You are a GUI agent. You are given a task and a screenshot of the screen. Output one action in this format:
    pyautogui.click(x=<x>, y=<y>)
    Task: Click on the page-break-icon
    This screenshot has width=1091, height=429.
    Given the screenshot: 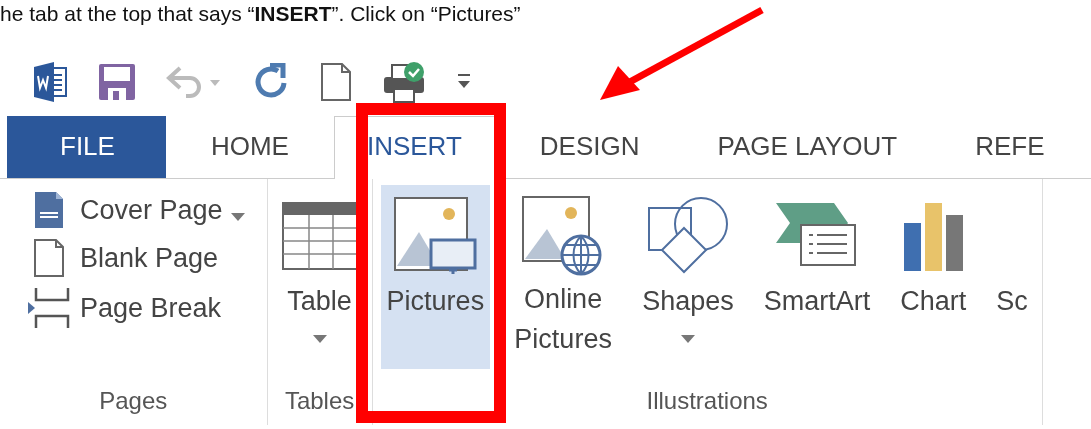 What is the action you would take?
    pyautogui.click(x=49, y=308)
    